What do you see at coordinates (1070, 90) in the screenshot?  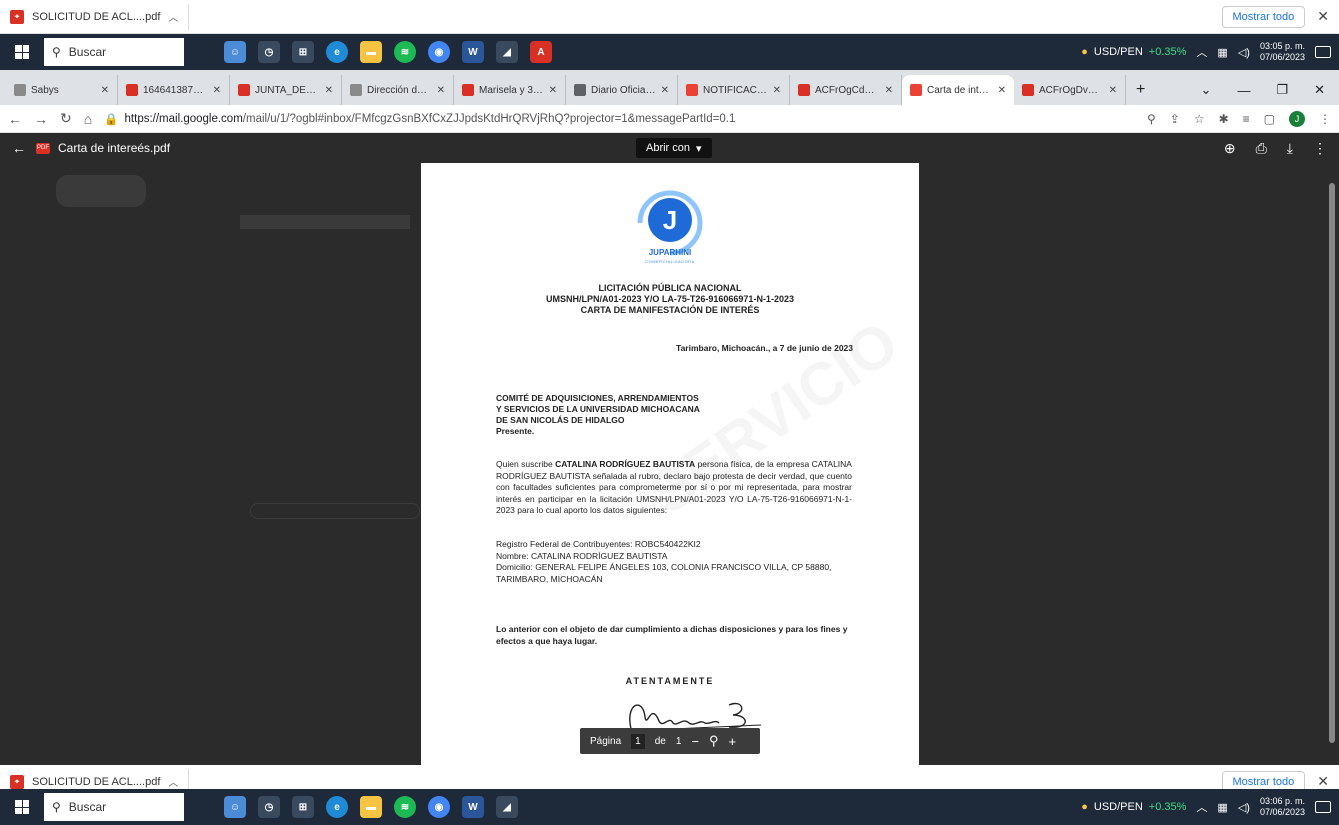 I see `browser-tab: ACFrOgDvC81COL ✕` at bounding box center [1070, 90].